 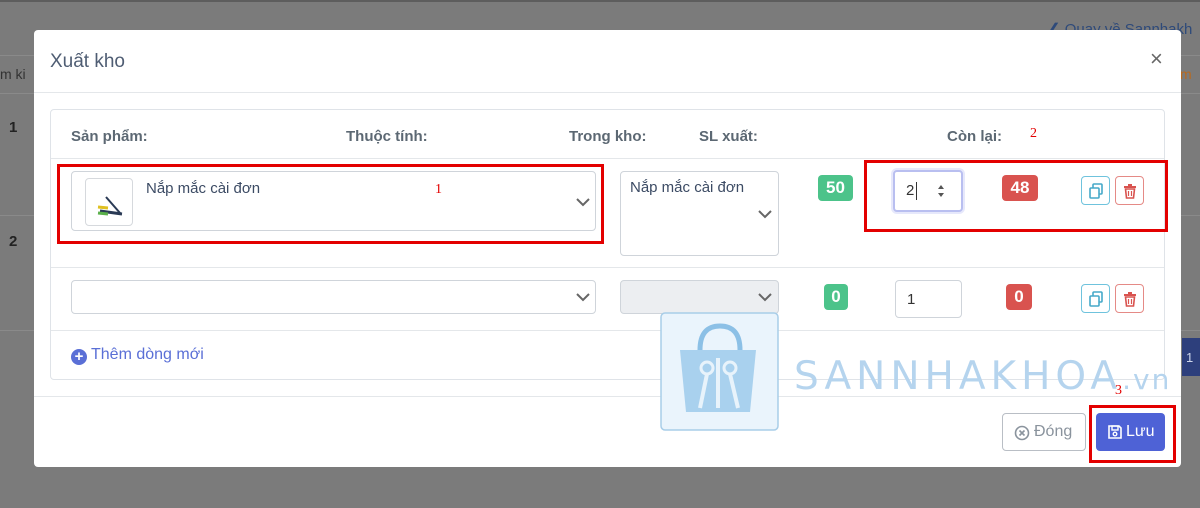 What do you see at coordinates (835, 188) in the screenshot?
I see `stock-badge: 50` at bounding box center [835, 188].